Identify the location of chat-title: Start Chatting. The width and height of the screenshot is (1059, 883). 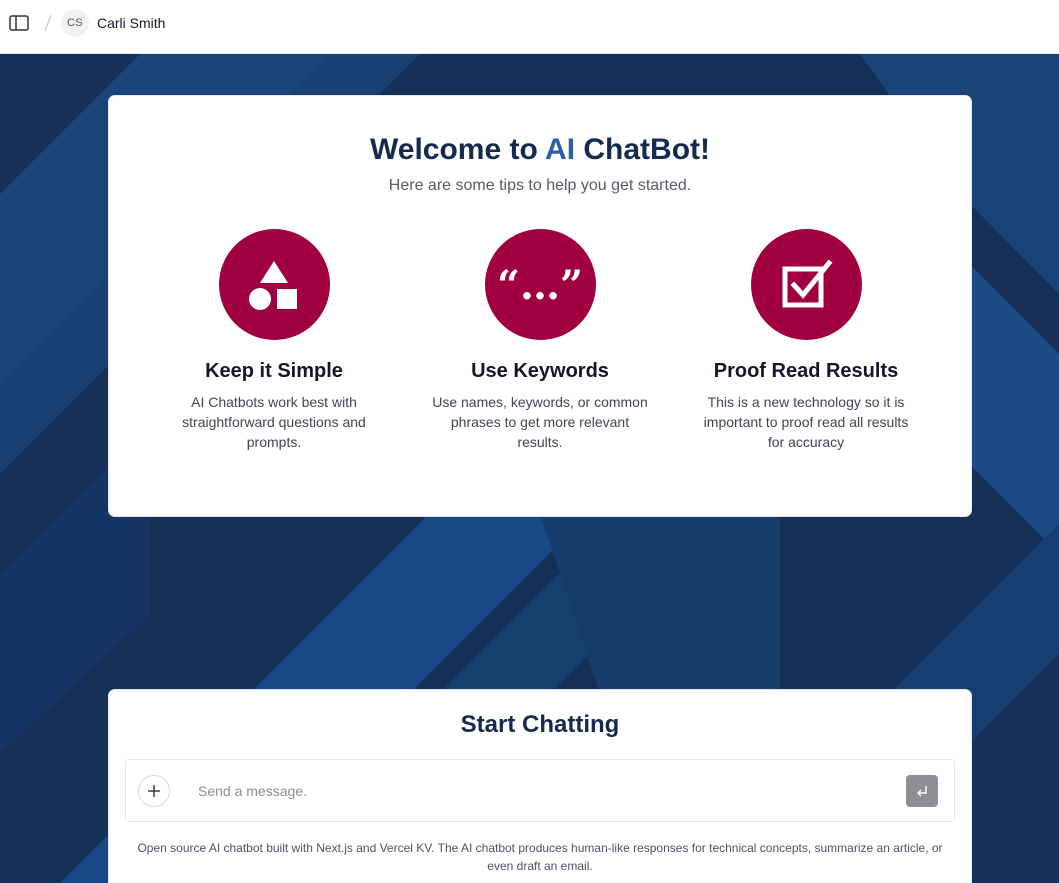
(540, 724).